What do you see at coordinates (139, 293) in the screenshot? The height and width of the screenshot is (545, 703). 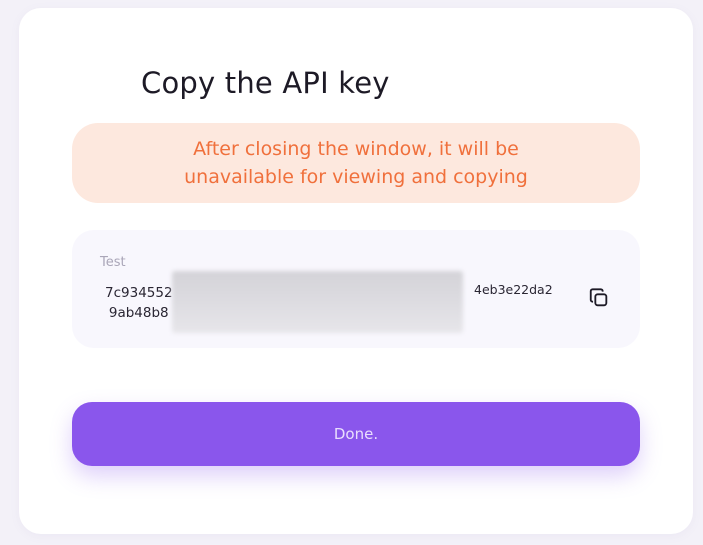 I see `api-key-start-line-1: 7c934552` at bounding box center [139, 293].